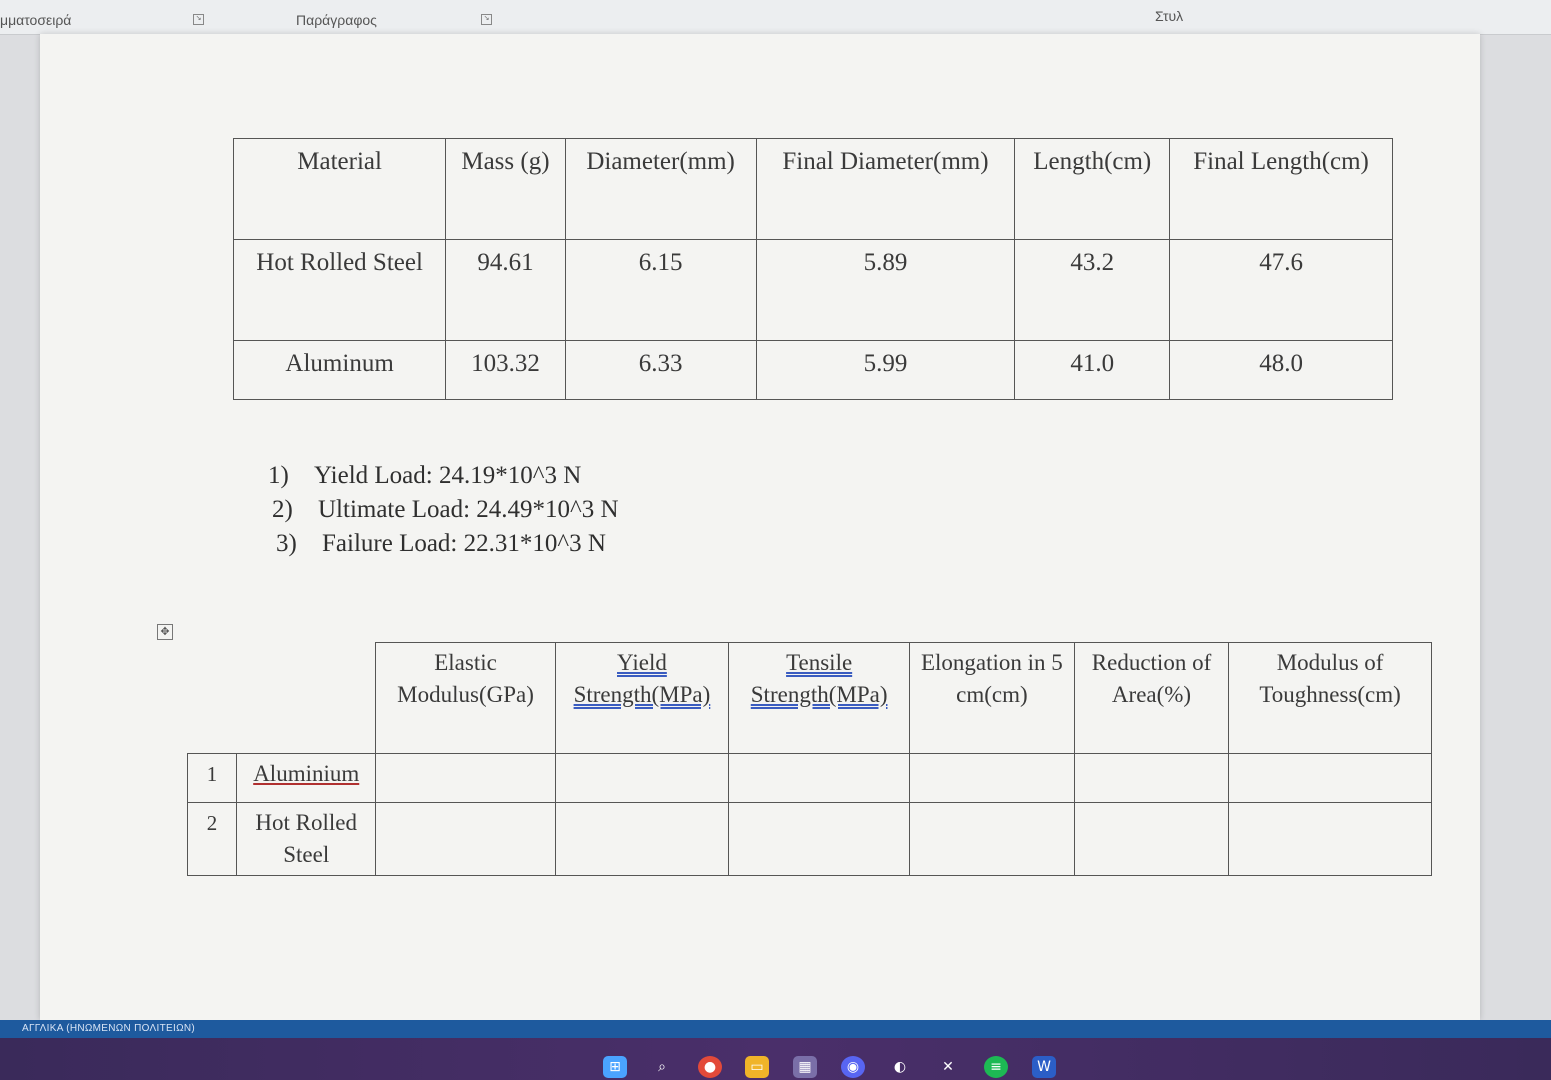 The image size is (1551, 1080). I want to click on spotify-icon: ≡, so click(996, 1067).